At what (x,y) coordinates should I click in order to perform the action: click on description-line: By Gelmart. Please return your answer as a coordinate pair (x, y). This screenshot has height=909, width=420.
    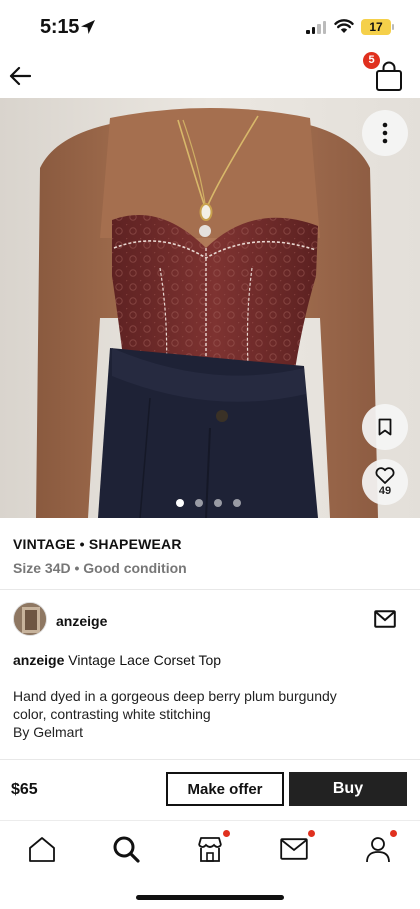
    Looking at the image, I should click on (48, 732).